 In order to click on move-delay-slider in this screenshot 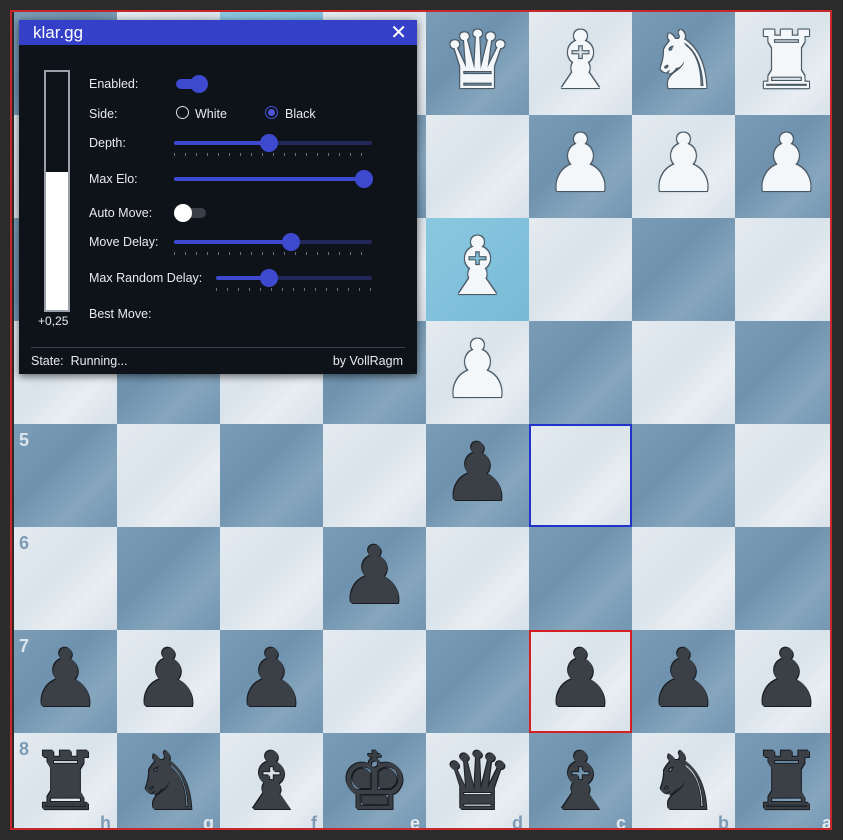, I will do `click(273, 244)`.